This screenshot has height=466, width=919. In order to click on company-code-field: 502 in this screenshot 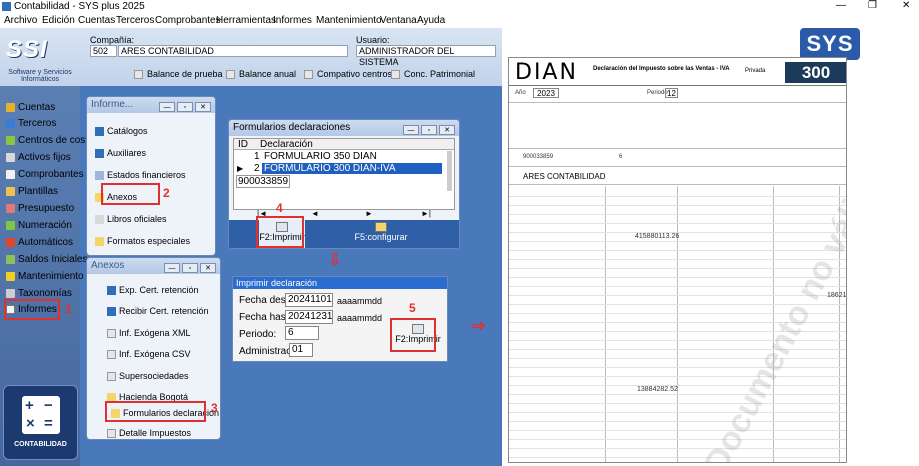, I will do `click(103, 51)`.